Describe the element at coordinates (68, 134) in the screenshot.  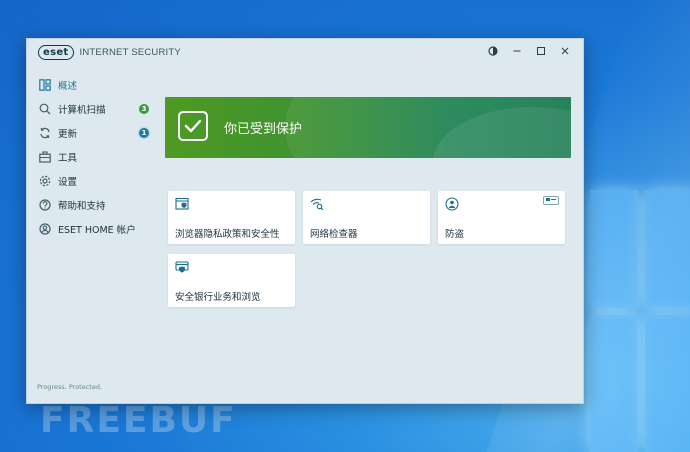
I see `sidebar-item-label: 更新` at that location.